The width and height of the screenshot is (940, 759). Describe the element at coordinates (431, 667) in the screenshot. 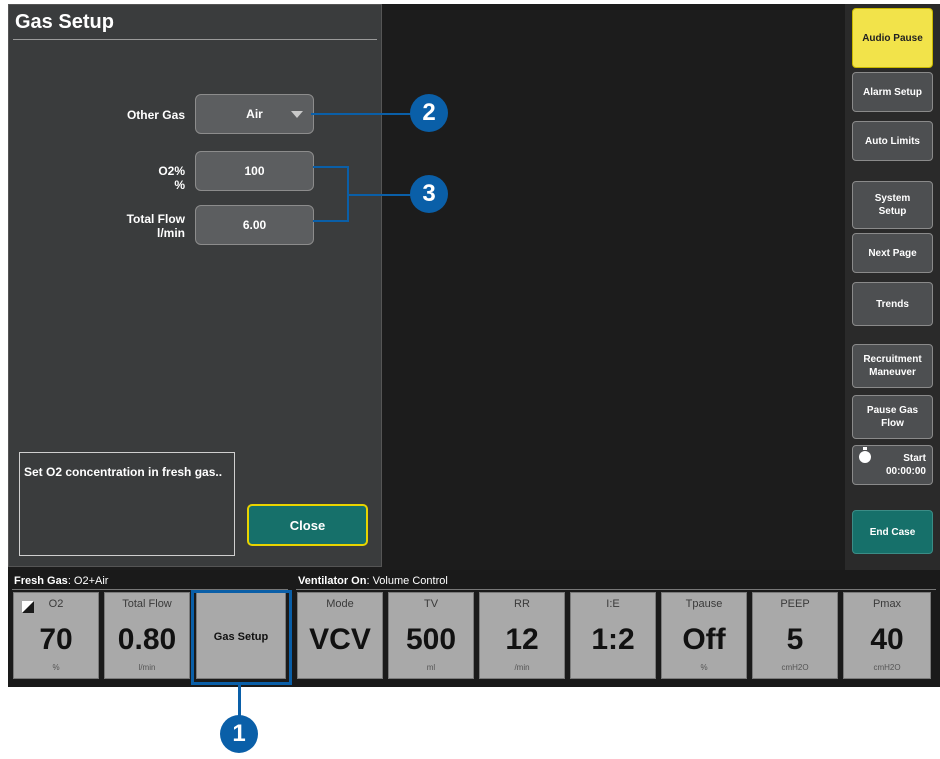

I see `tv-tile-unit: ml` at that location.